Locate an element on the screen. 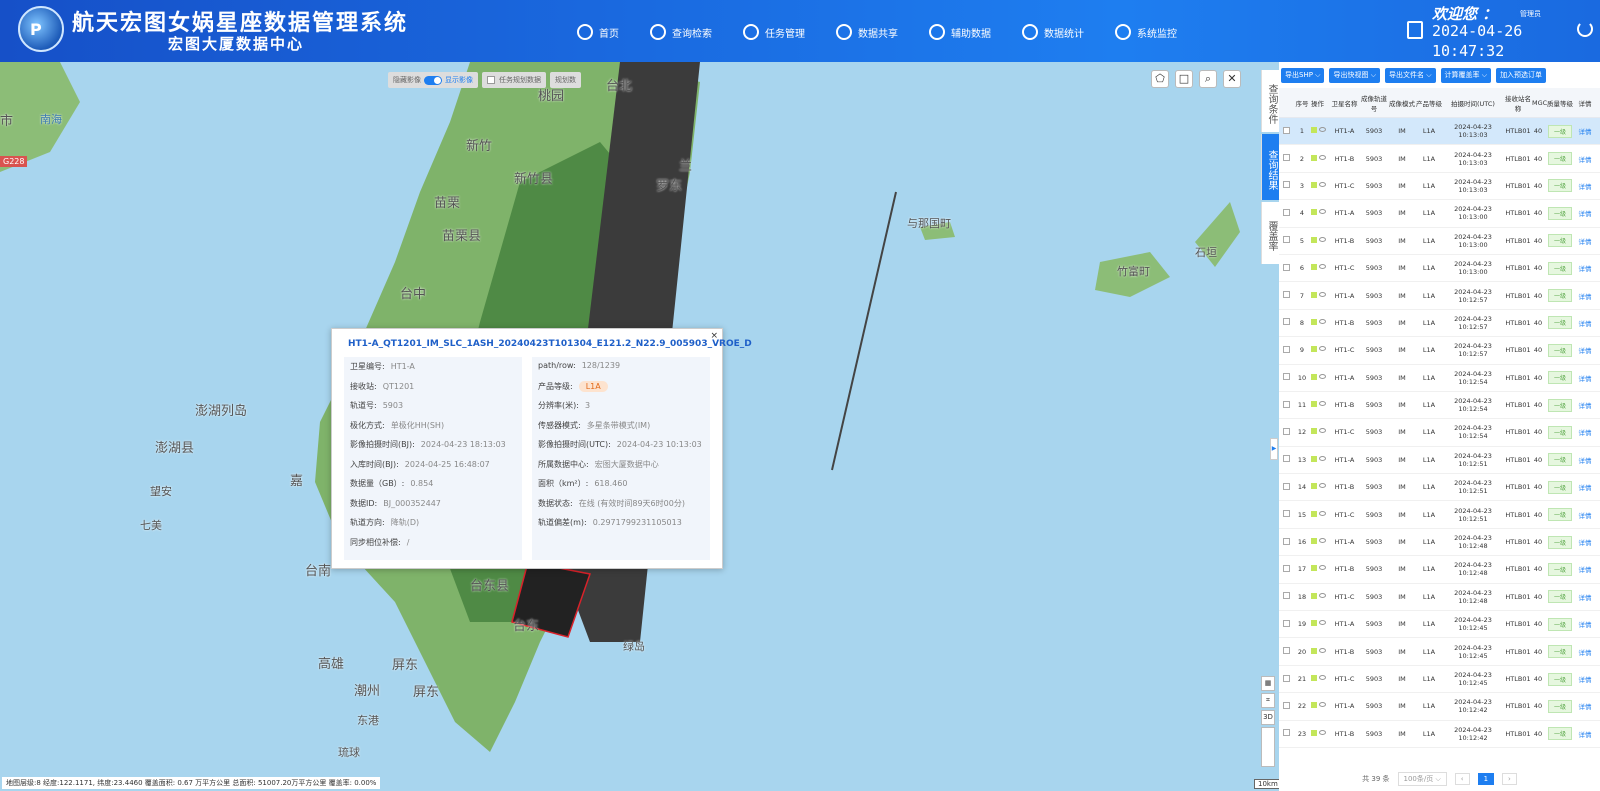 The width and height of the screenshot is (1600, 791). panel-button-0: 导出SHP ⌵ is located at coordinates (1303, 75).